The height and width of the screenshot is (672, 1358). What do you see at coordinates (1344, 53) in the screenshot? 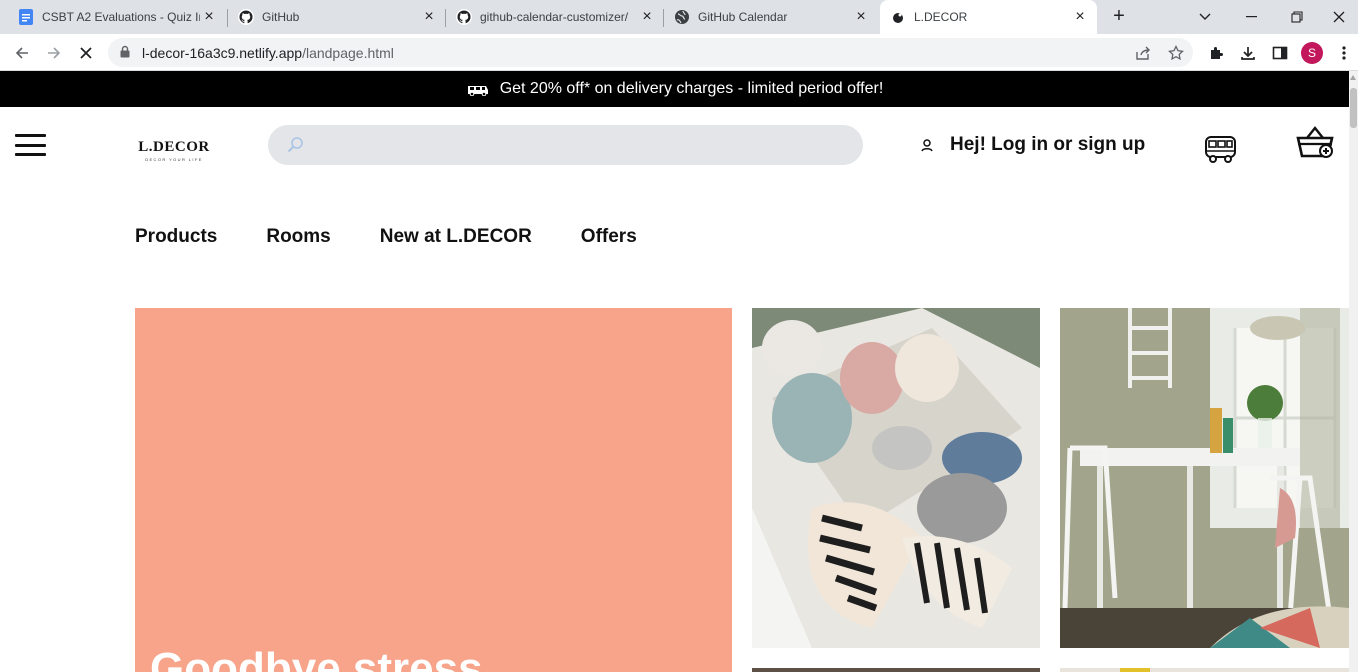
I see `menu-kebab-icon` at bounding box center [1344, 53].